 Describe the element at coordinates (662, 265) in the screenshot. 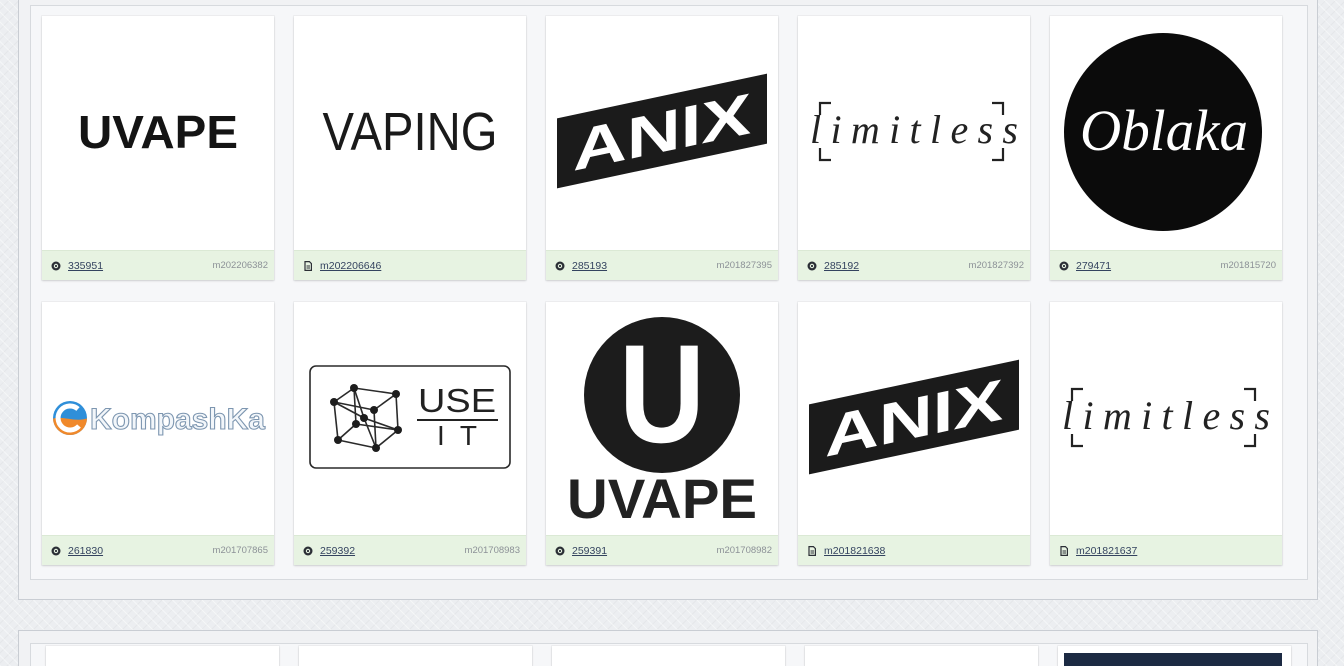

I see `card-footer: 285193 m201827395` at that location.